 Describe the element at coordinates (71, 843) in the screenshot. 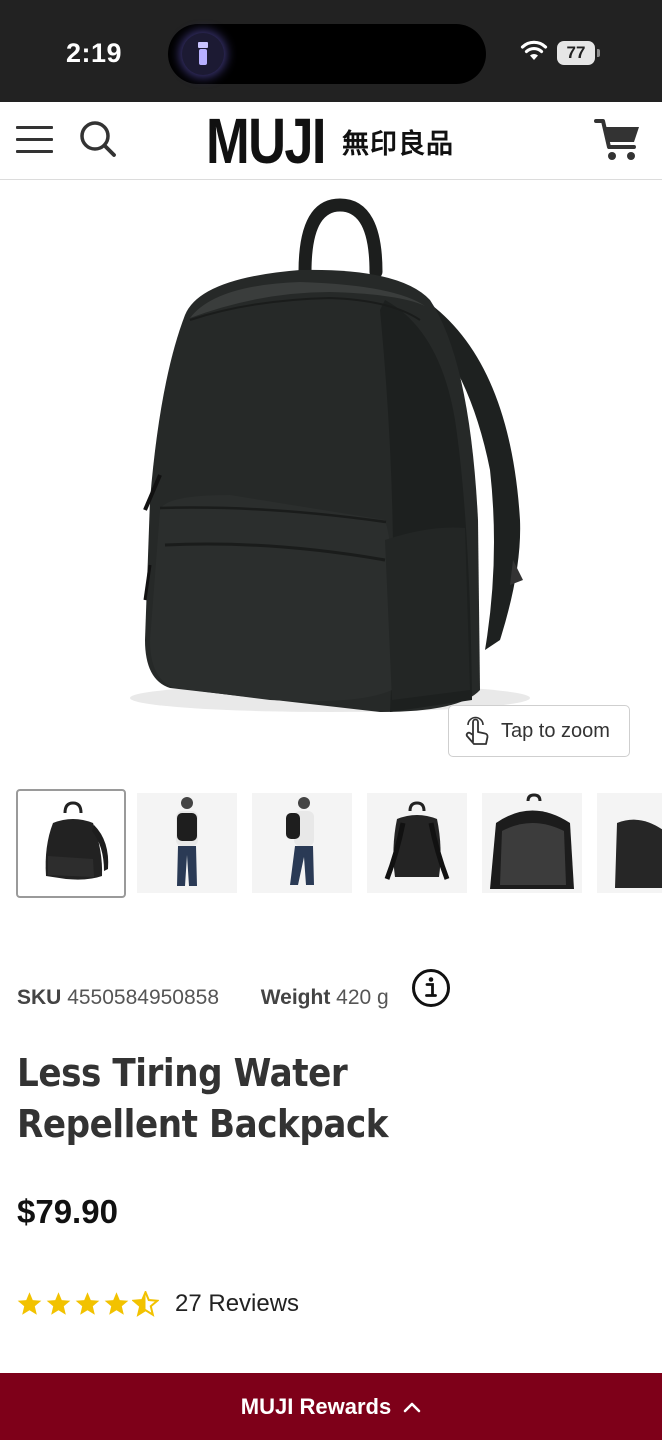

I see `thumbnail-backpack-front` at that location.